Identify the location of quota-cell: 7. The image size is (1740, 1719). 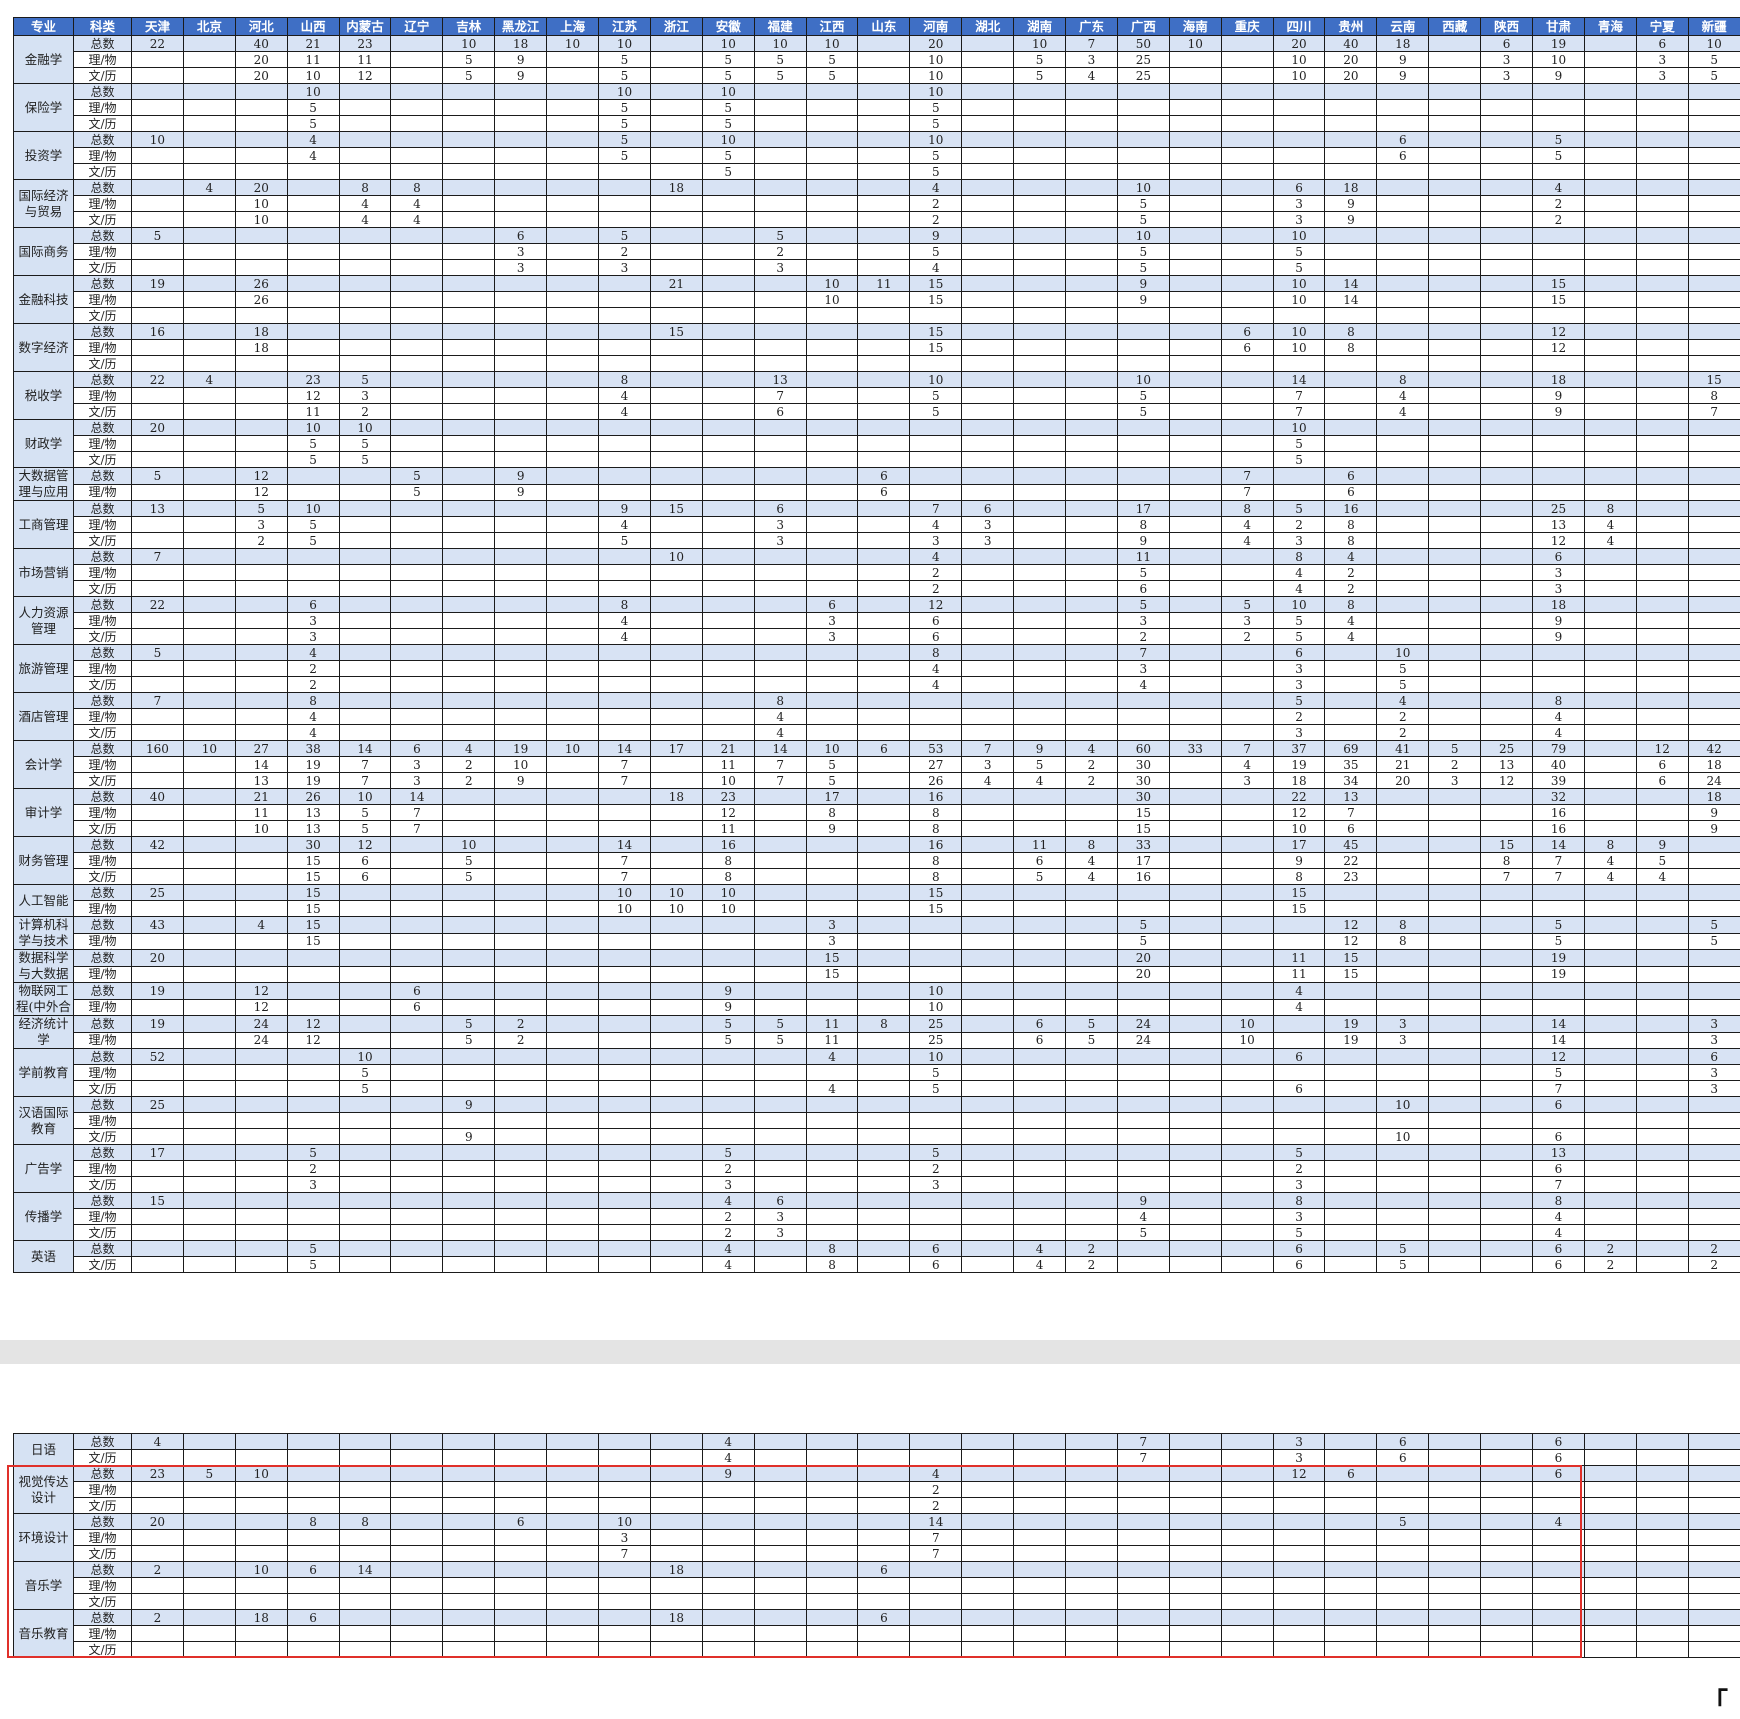
(936, 1538).